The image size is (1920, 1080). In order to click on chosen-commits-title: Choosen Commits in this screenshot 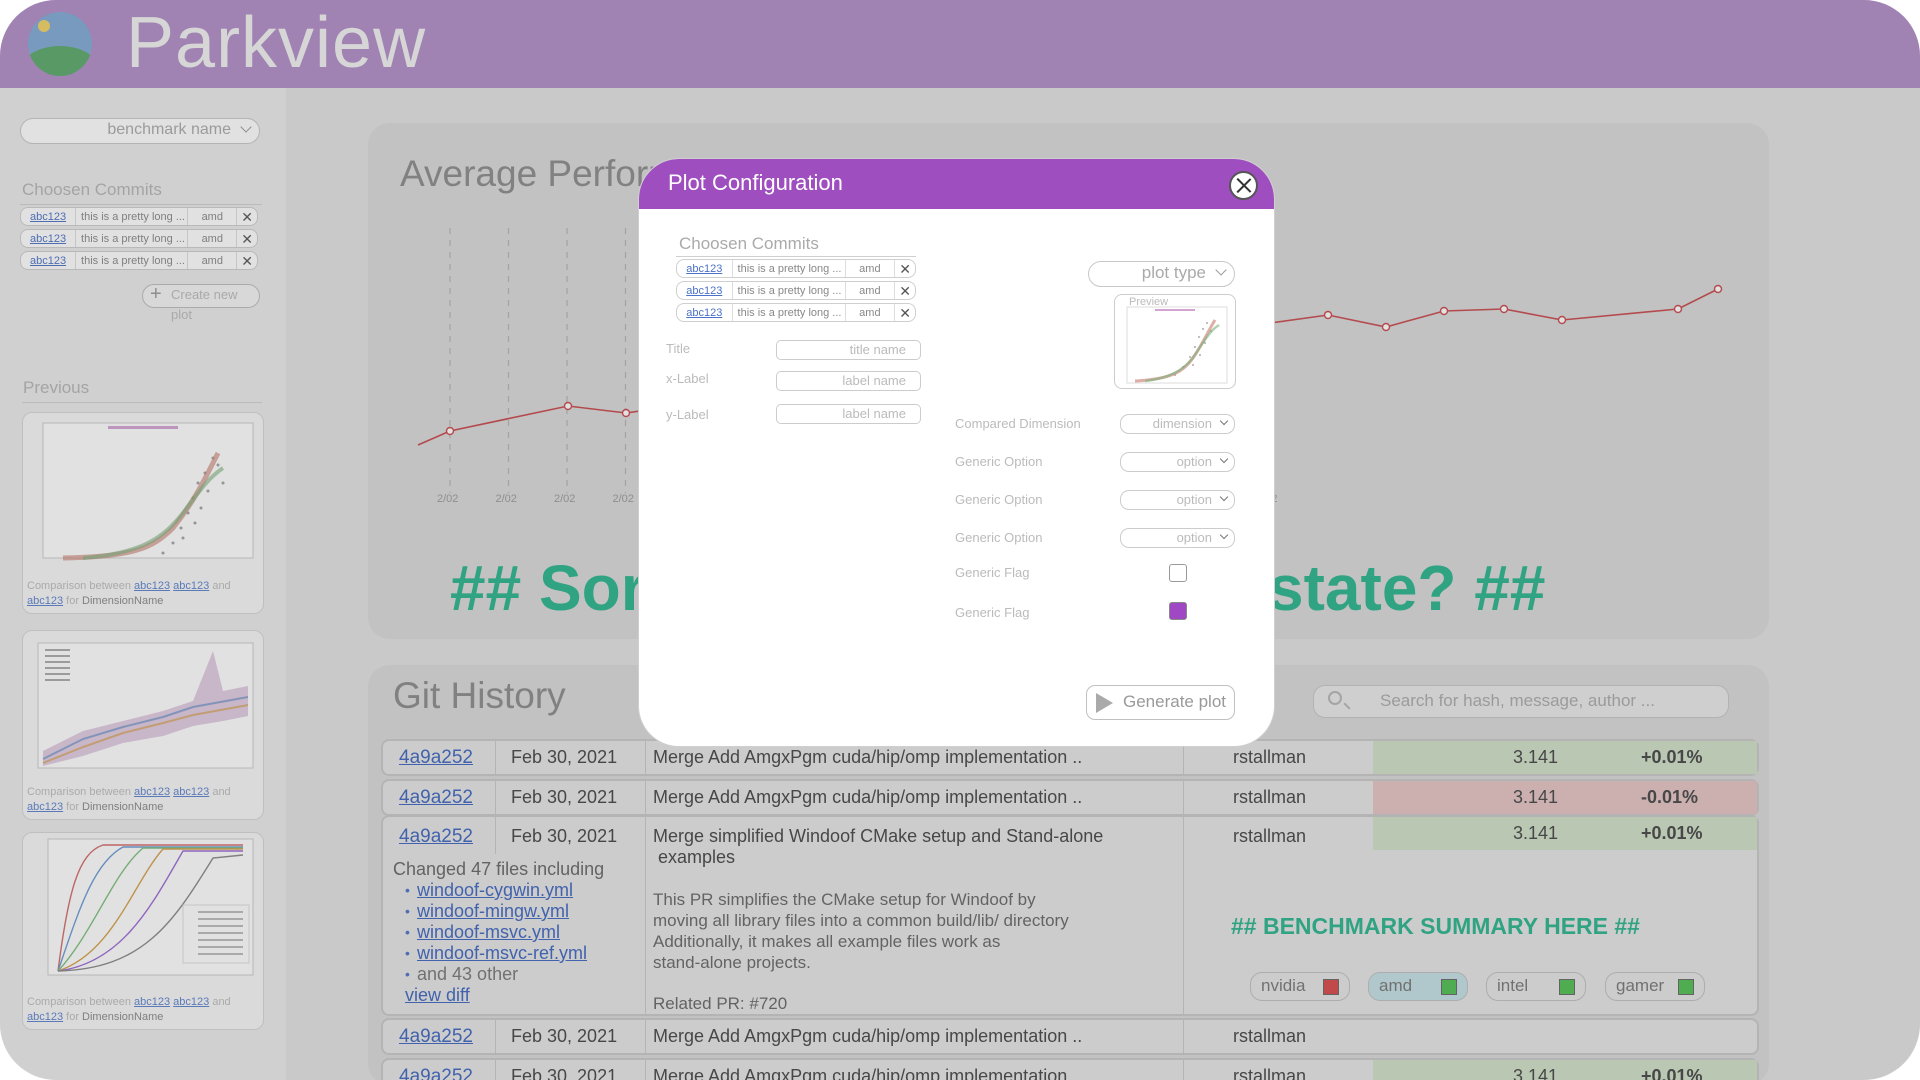, I will do `click(749, 243)`.